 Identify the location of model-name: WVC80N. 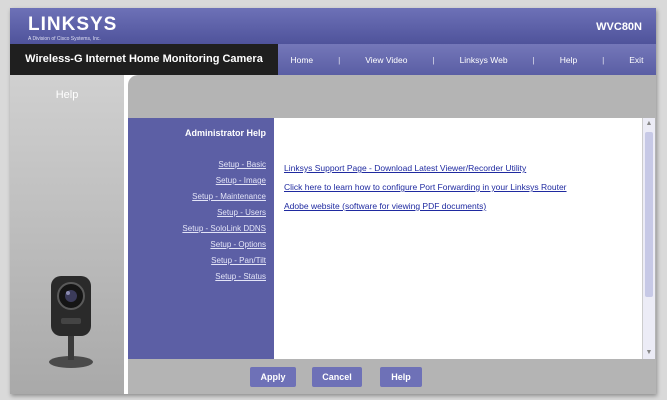
(619, 27).